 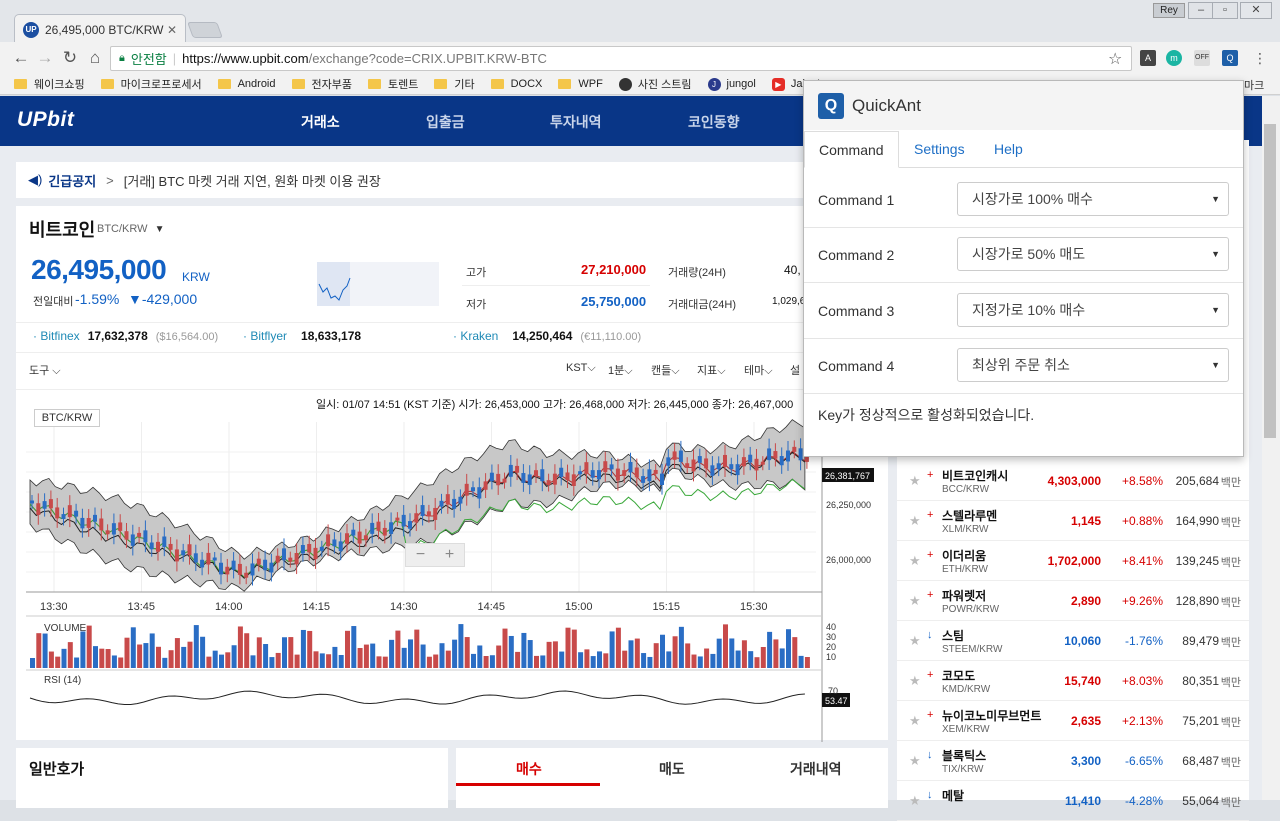 I want to click on current-price: 26,495,000, so click(x=99, y=269).